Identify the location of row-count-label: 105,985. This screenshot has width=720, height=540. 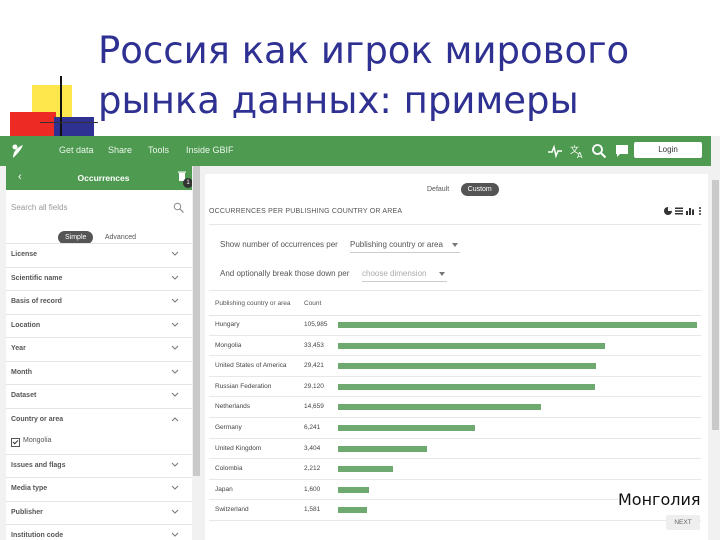
(316, 324).